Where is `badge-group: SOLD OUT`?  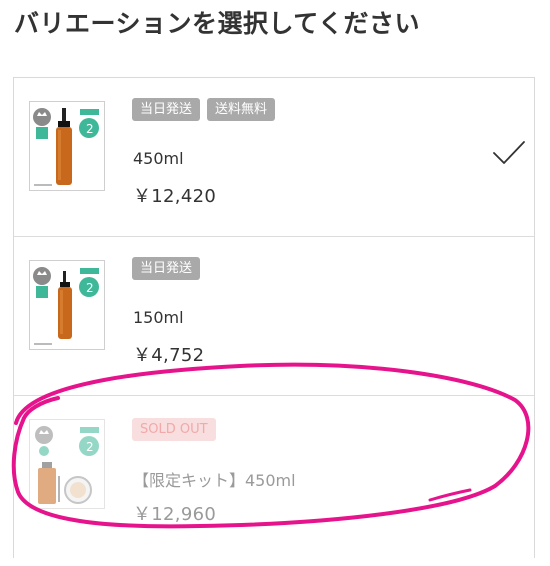
badge-group: SOLD OUT is located at coordinates (174, 429).